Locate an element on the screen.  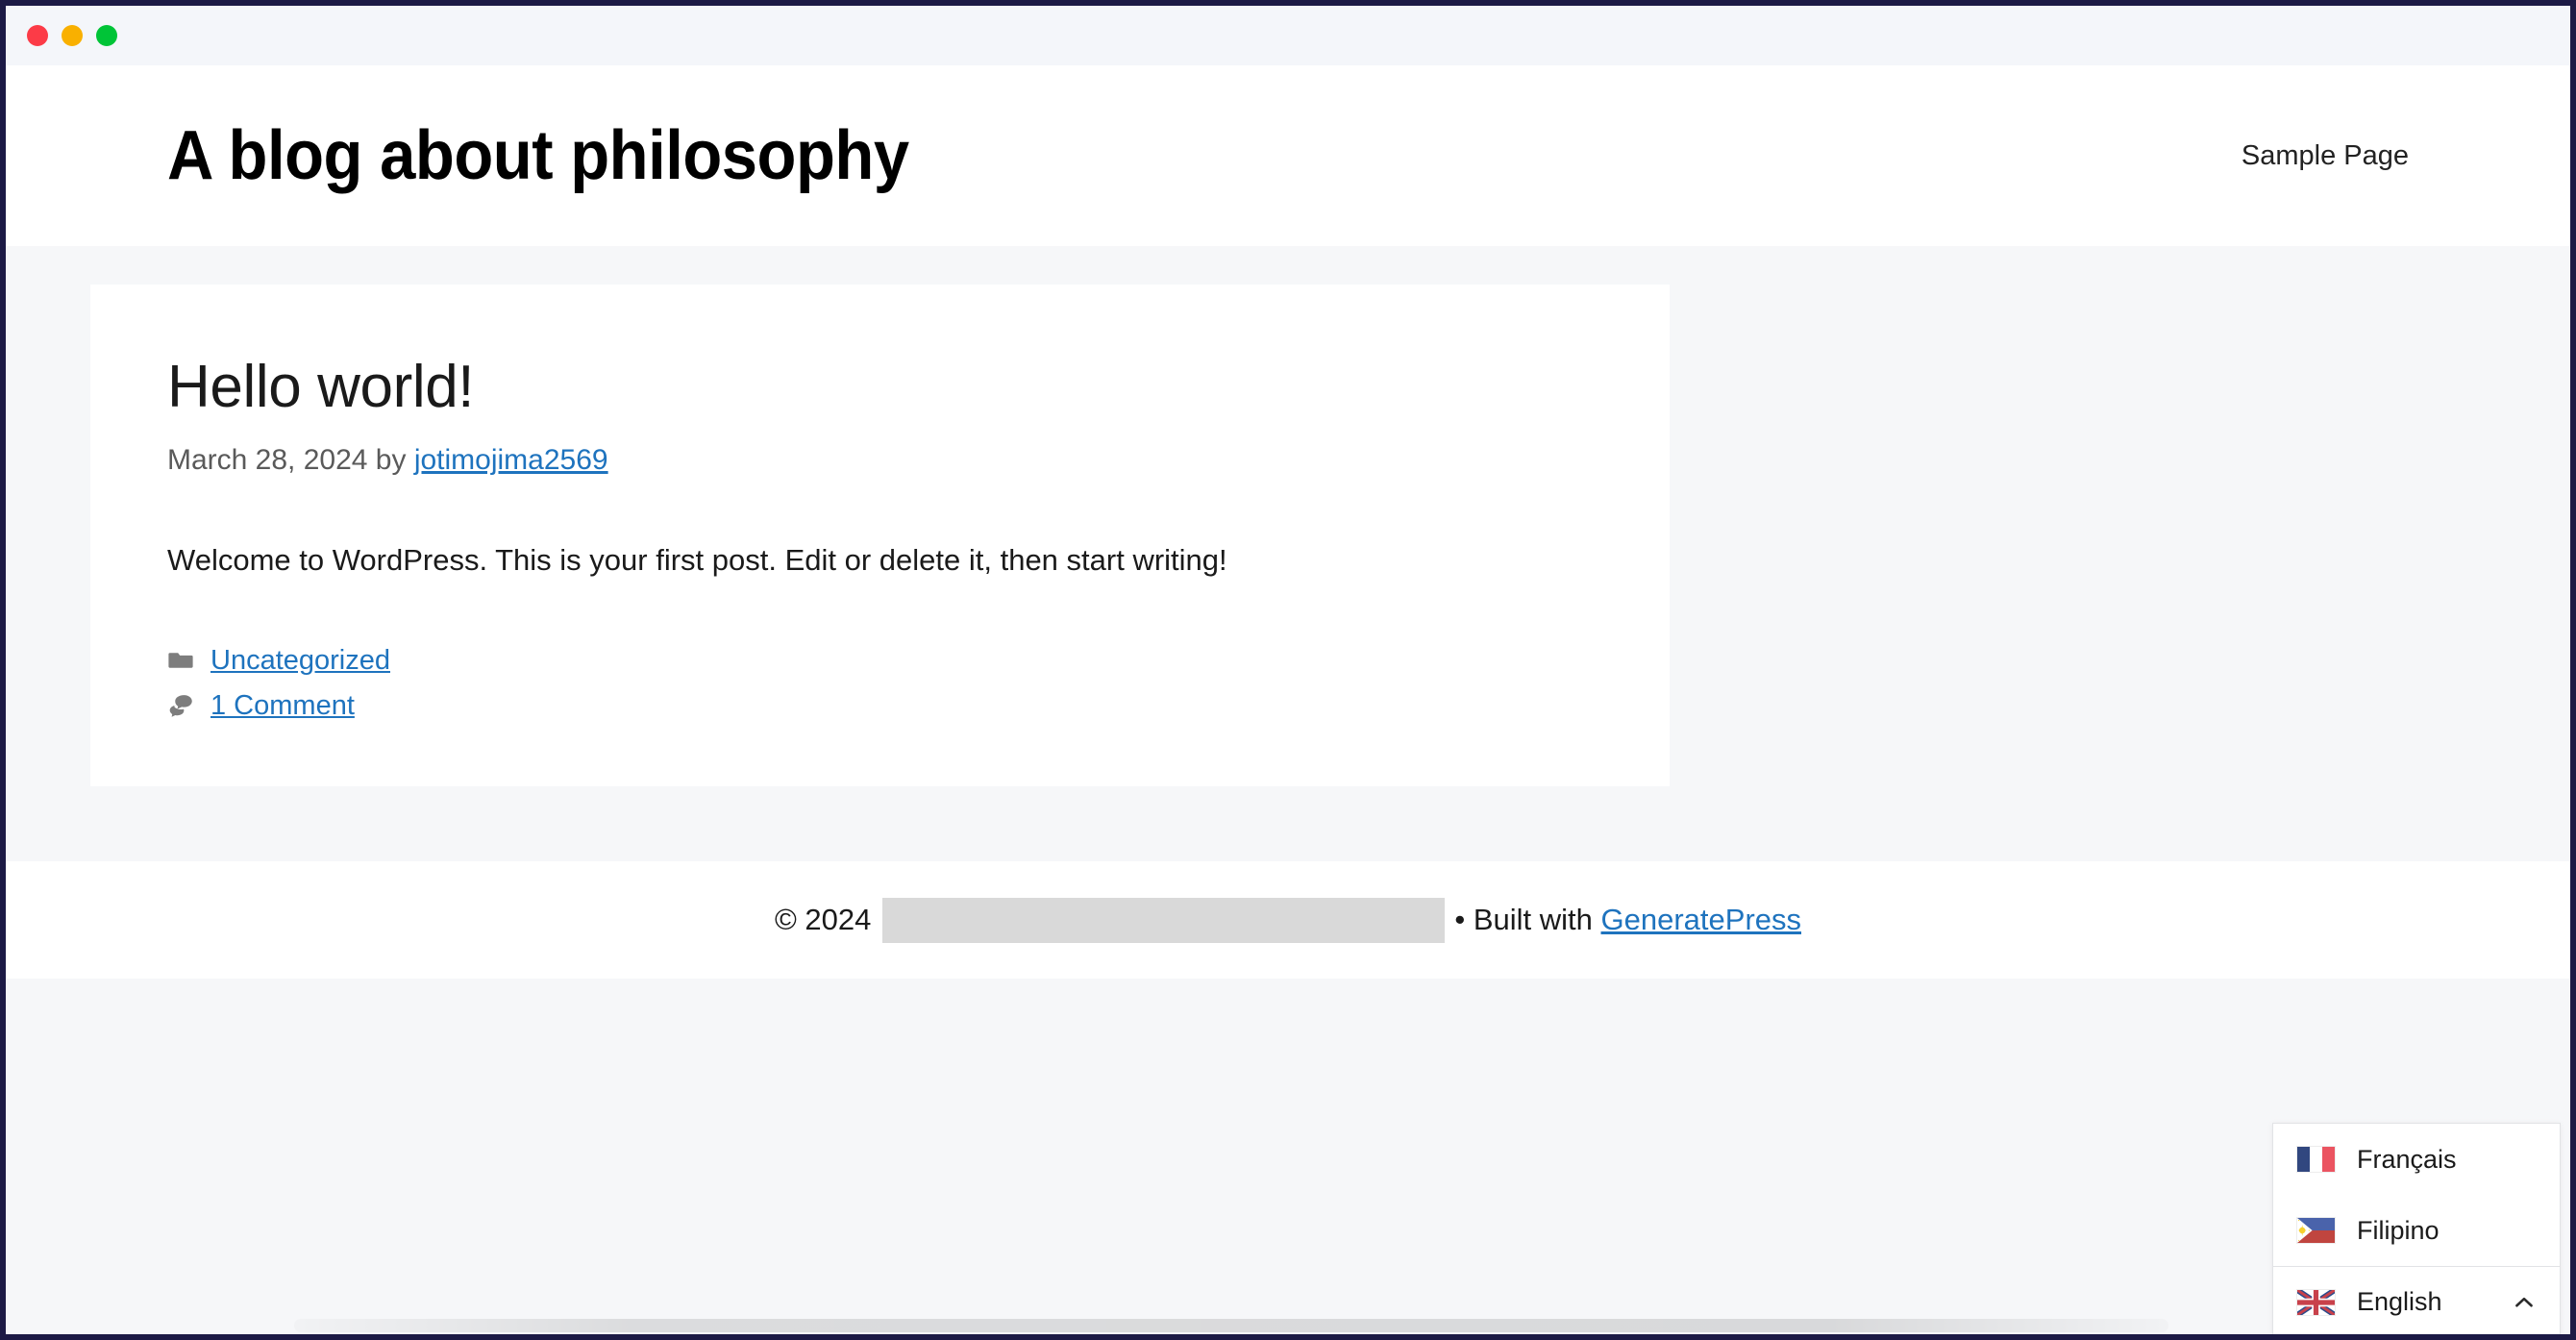
folder-icon is located at coordinates (181, 660).